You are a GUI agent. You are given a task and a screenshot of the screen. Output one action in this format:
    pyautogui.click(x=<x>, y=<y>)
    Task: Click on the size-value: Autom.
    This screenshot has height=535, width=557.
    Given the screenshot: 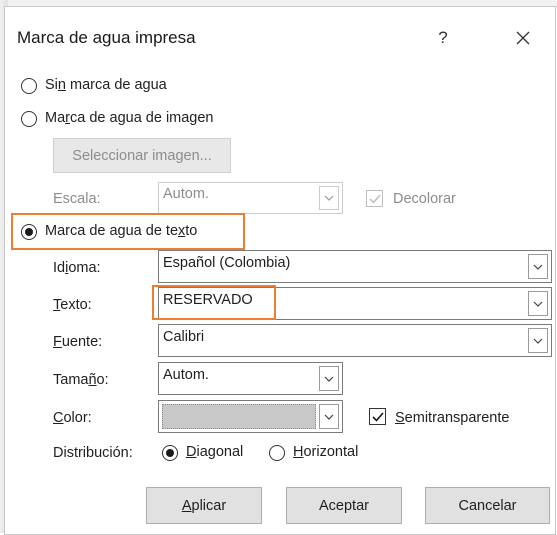 What is the action you would take?
    pyautogui.click(x=186, y=374)
    